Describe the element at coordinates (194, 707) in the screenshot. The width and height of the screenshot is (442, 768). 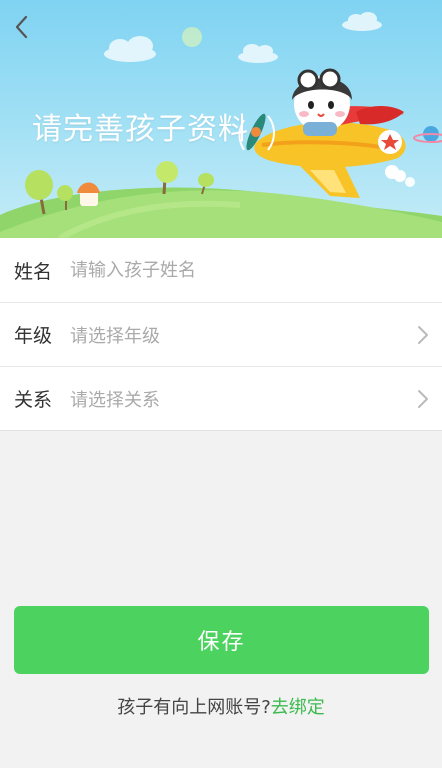
I see `bind-prompt-text: 孩子有向上网账号?` at that location.